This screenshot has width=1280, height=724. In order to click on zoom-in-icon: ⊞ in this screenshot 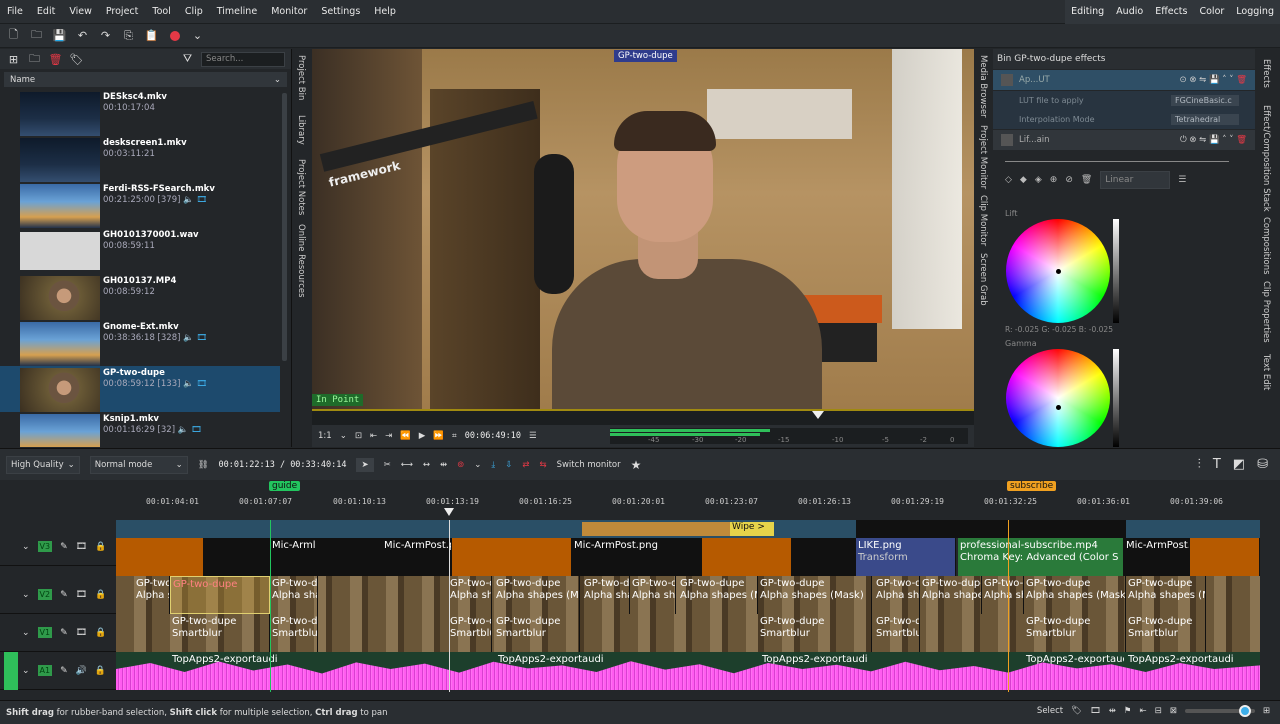, I will do `click(1266, 711)`.